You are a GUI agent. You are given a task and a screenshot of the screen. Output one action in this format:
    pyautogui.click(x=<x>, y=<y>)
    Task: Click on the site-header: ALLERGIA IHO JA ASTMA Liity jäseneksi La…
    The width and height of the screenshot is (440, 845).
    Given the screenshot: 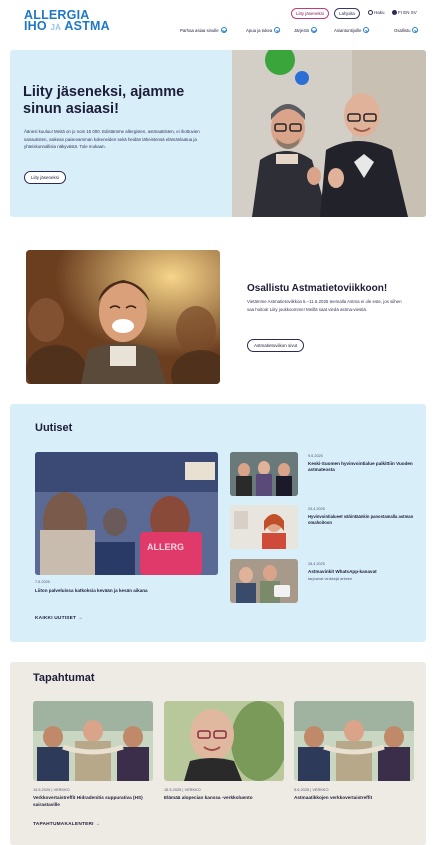 What is the action you would take?
    pyautogui.click(x=220, y=24)
    